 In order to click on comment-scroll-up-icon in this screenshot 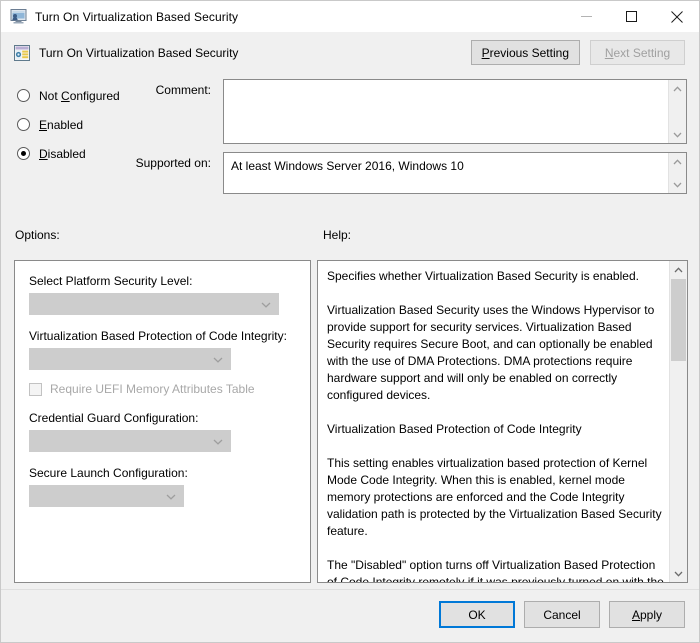, I will do `click(677, 88)`.